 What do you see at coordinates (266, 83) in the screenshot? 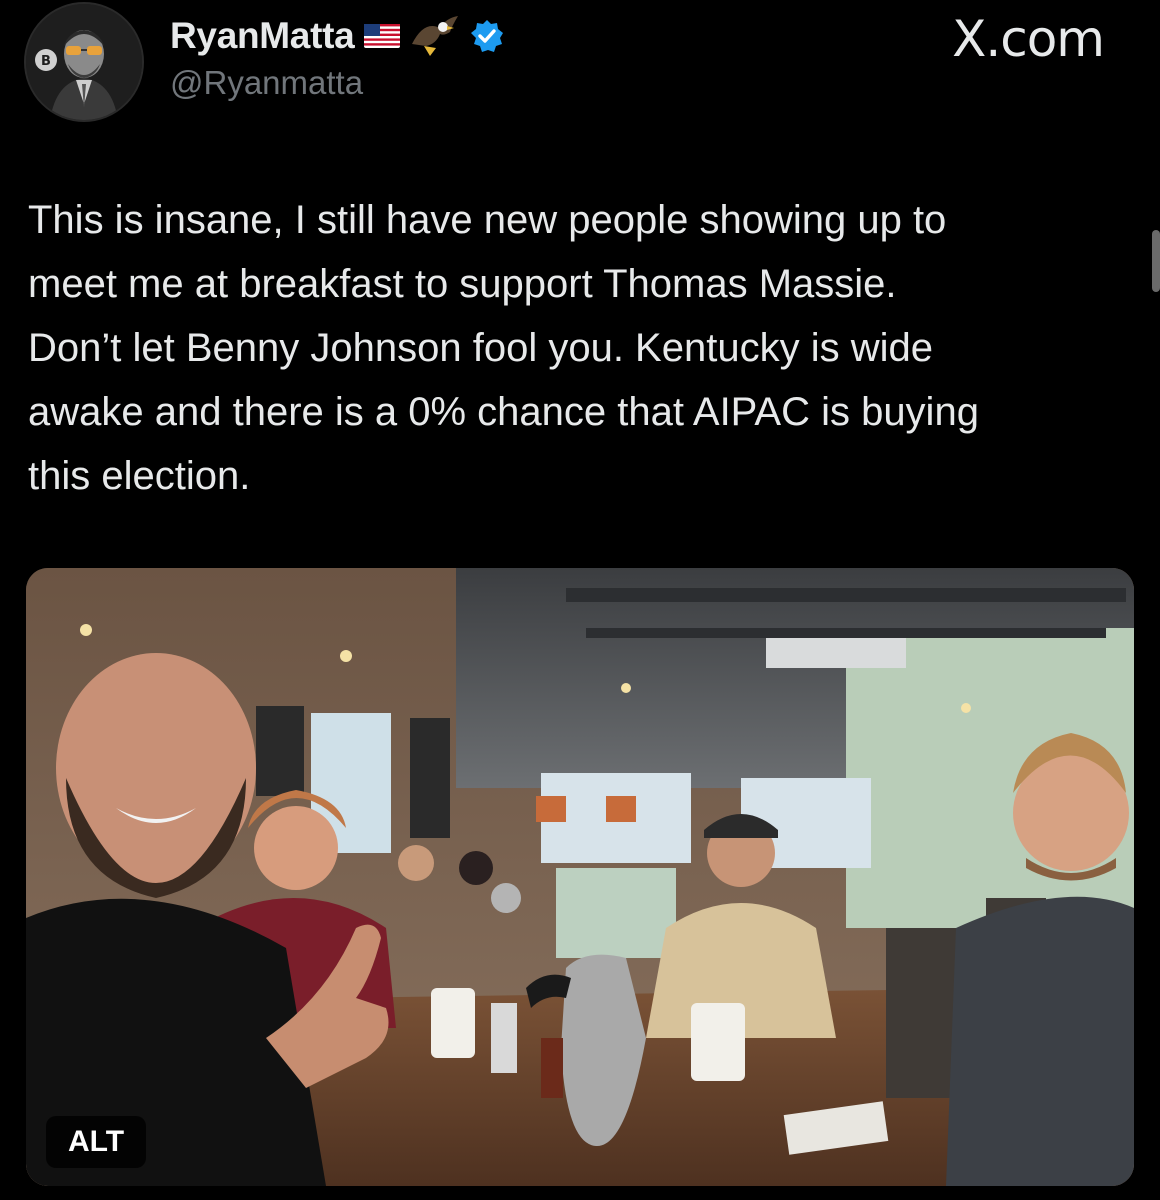
I see `author-handle: @Ryanmatta` at bounding box center [266, 83].